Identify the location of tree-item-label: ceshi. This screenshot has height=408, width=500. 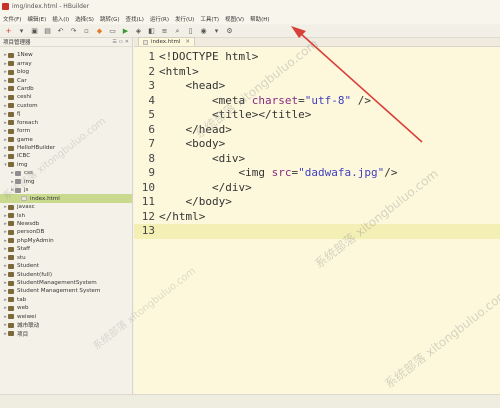
(24, 97).